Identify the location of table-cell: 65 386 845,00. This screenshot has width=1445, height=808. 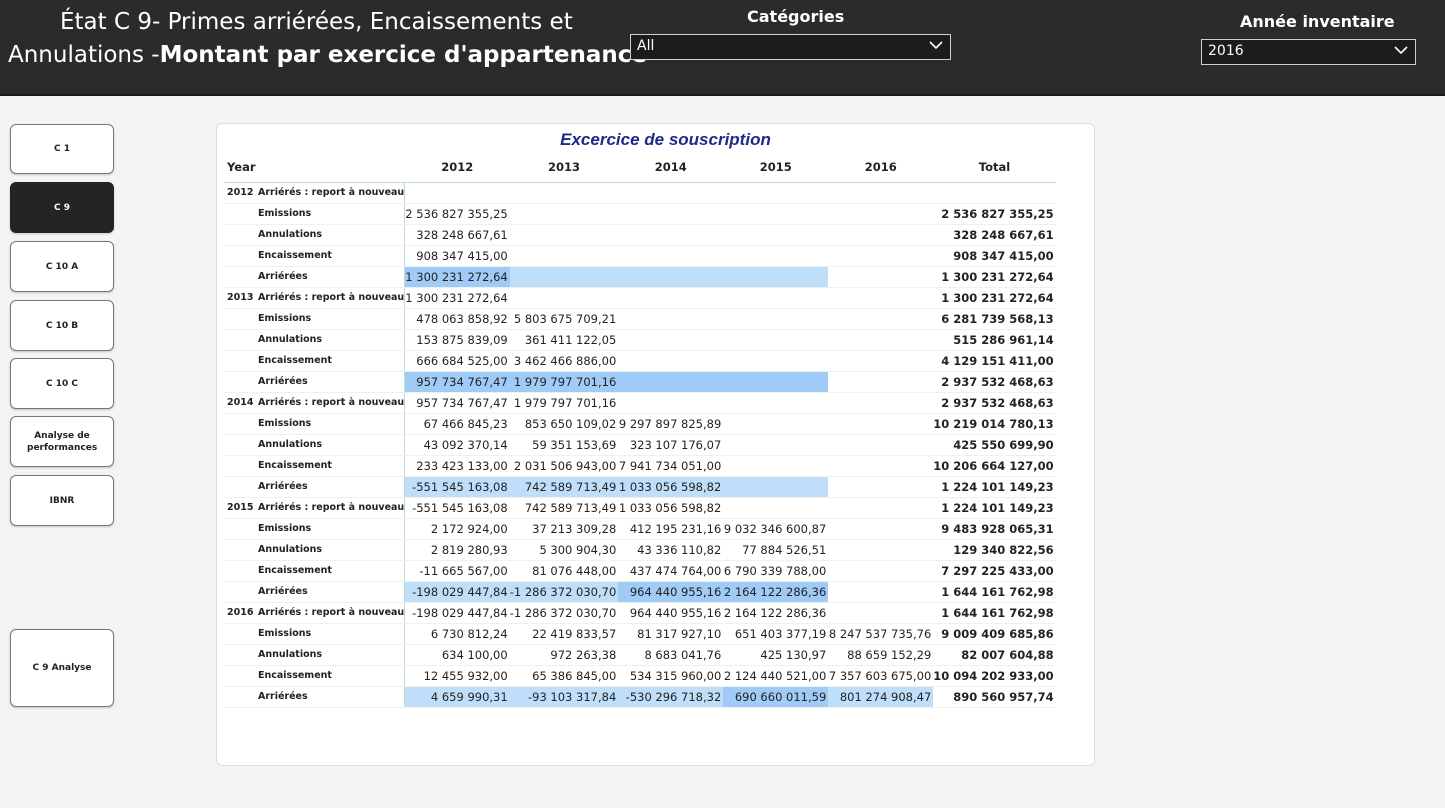
(564, 676).